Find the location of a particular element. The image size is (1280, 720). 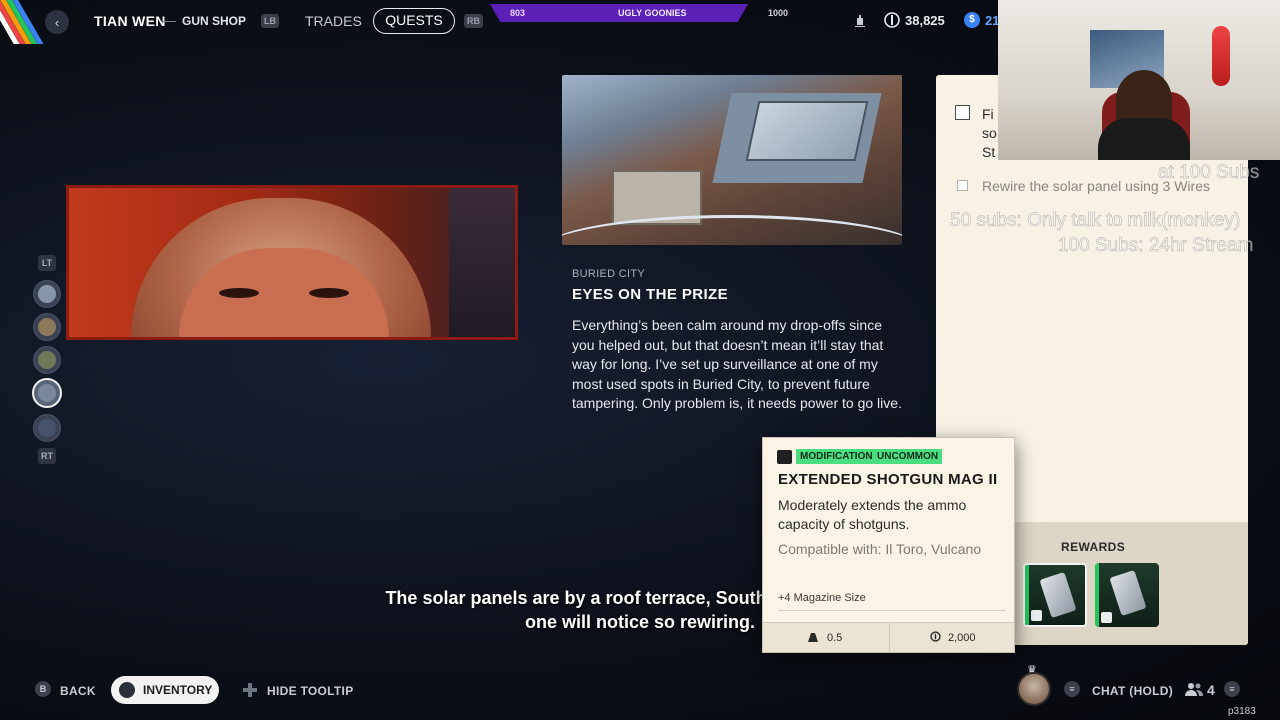

party-count: 4 is located at coordinates (1211, 690).